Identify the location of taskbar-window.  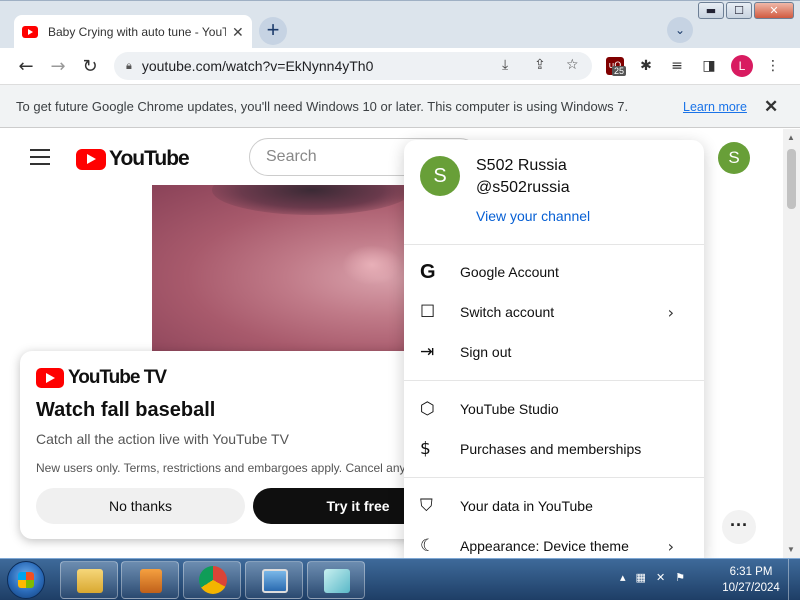
(274, 580).